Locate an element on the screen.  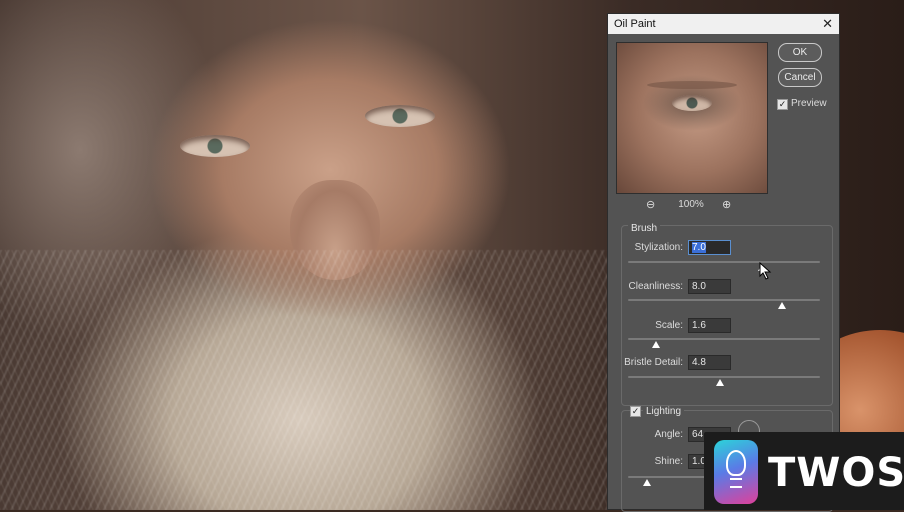
lighting-group-title: Lighting is located at coordinates (664, 411).